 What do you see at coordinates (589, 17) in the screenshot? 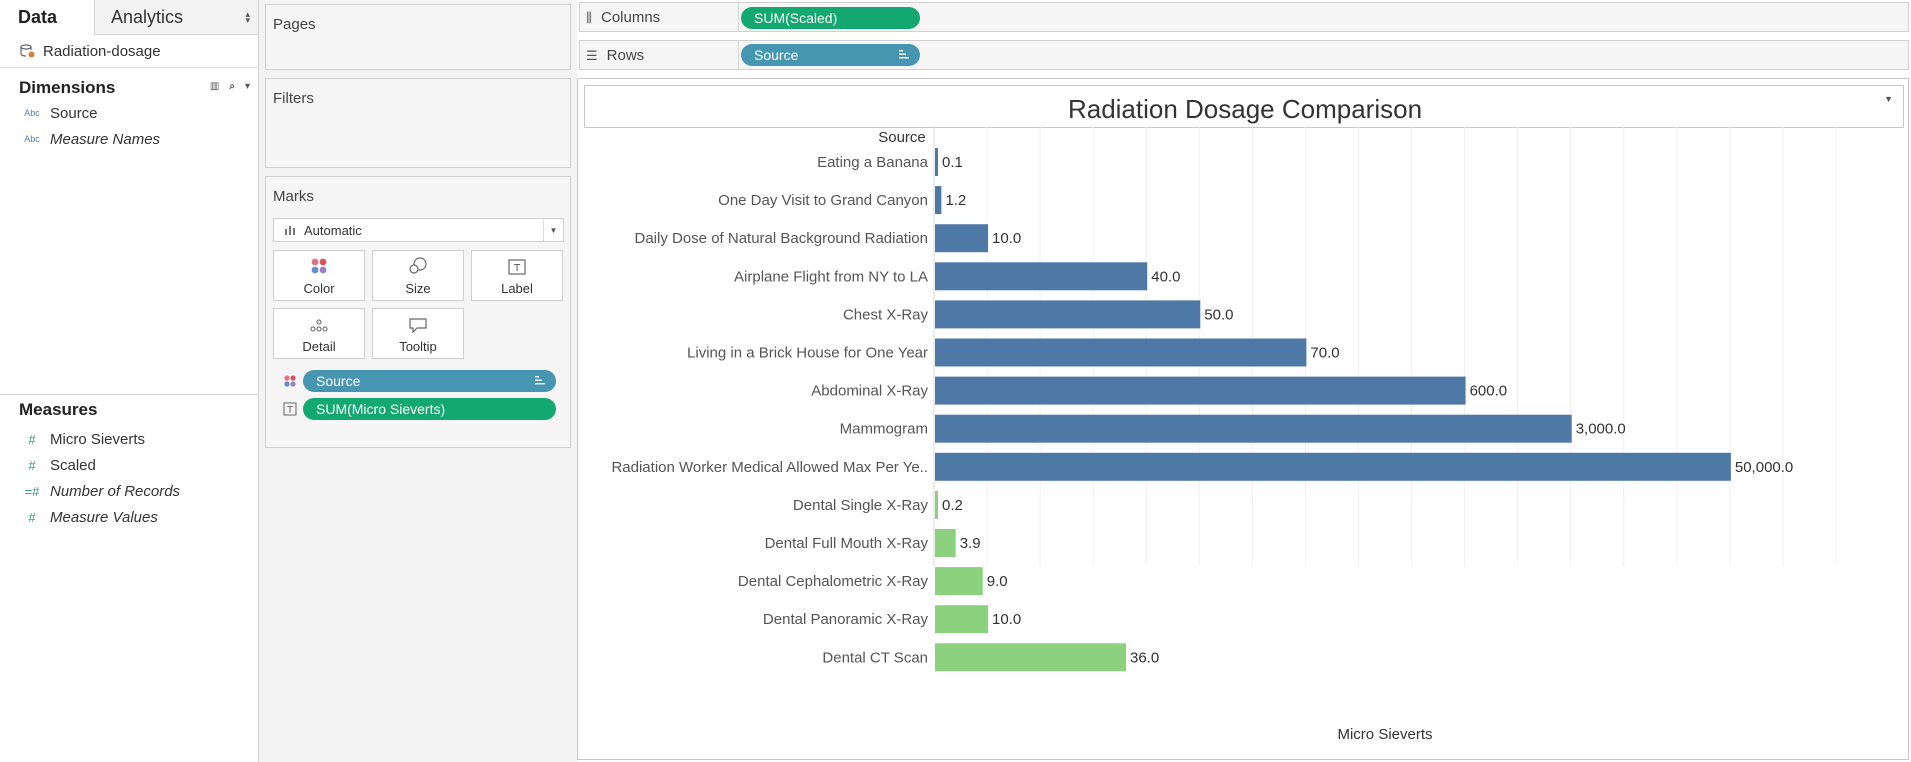
I see `columns-icon: ⫼` at bounding box center [589, 17].